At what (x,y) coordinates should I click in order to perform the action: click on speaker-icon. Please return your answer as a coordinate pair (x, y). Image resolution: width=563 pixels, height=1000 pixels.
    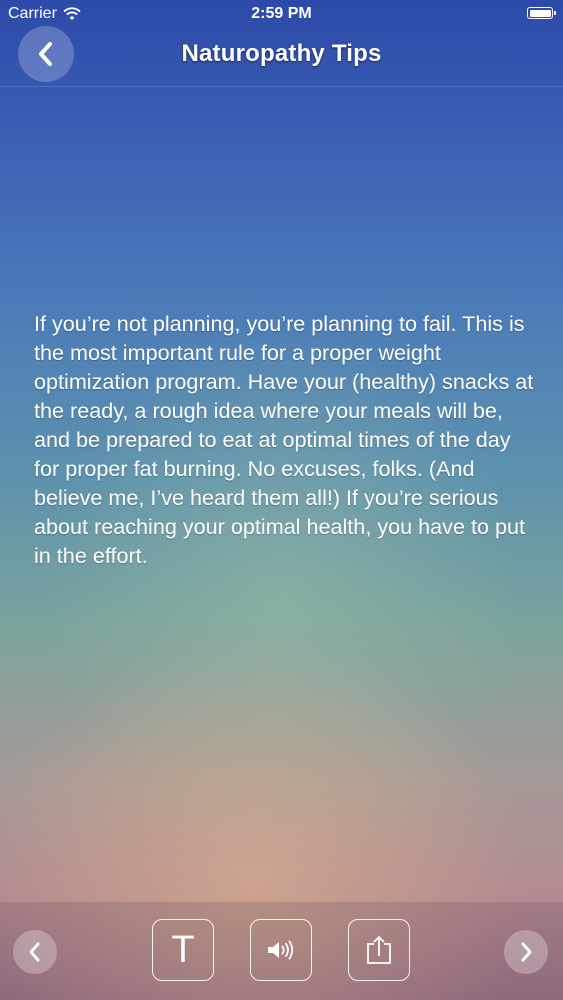
    Looking at the image, I should click on (281, 950).